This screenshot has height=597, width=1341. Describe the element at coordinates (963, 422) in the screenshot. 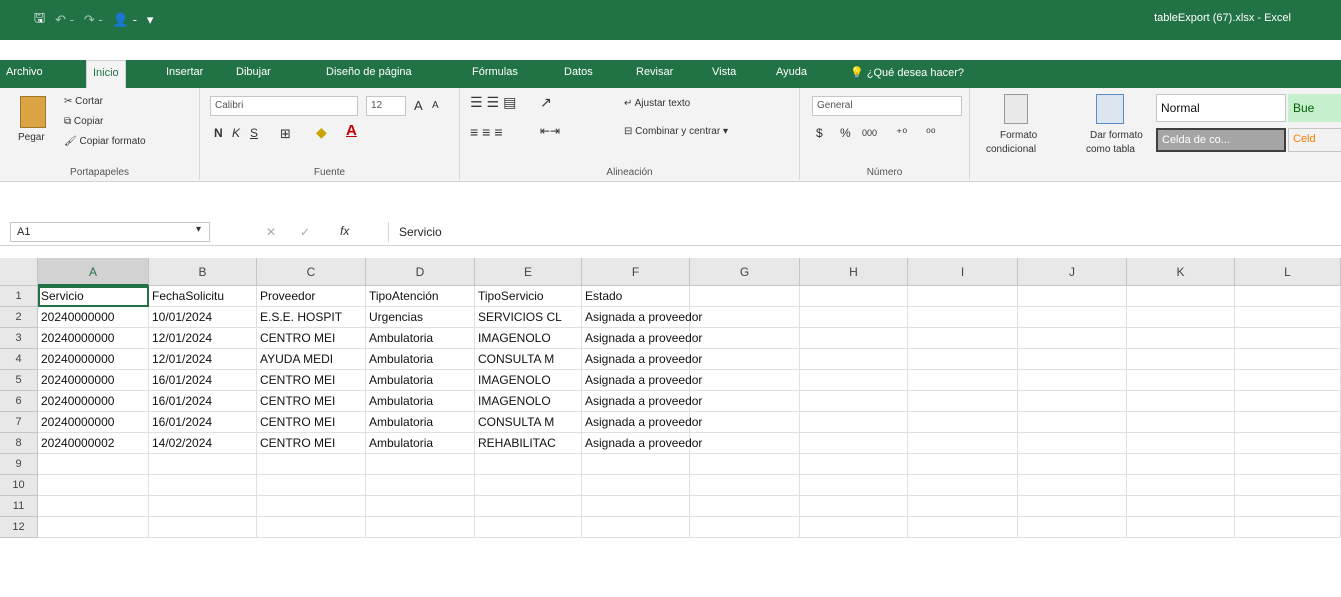

I see `cell-i7` at that location.